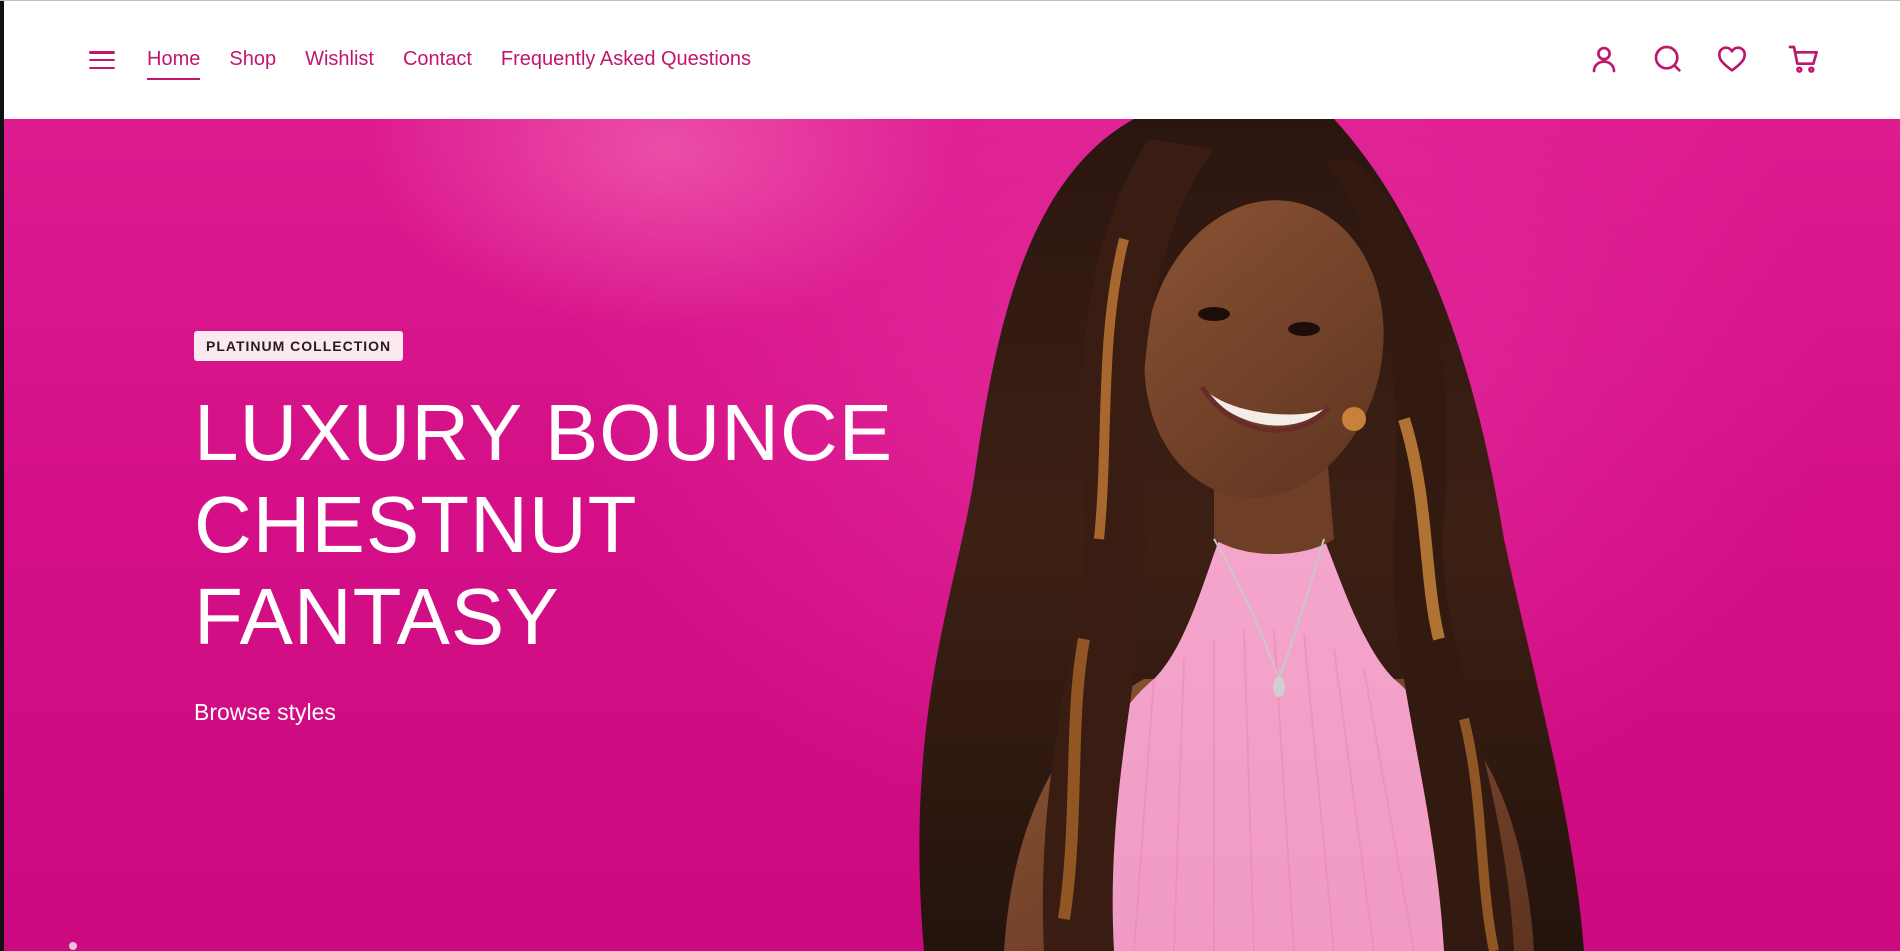  I want to click on cart-icon, so click(1804, 59).